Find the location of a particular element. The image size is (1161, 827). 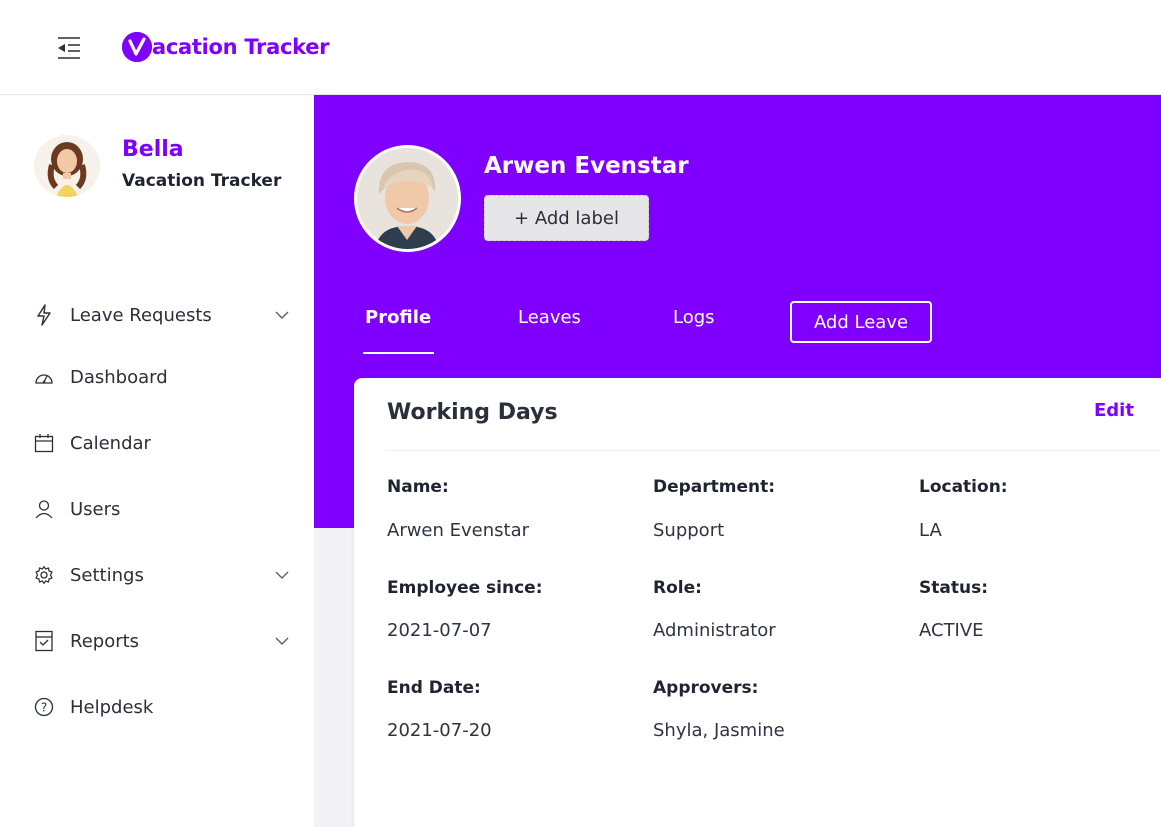

sidebar-item-leave-requests: Leave Requests is located at coordinates (157, 315).